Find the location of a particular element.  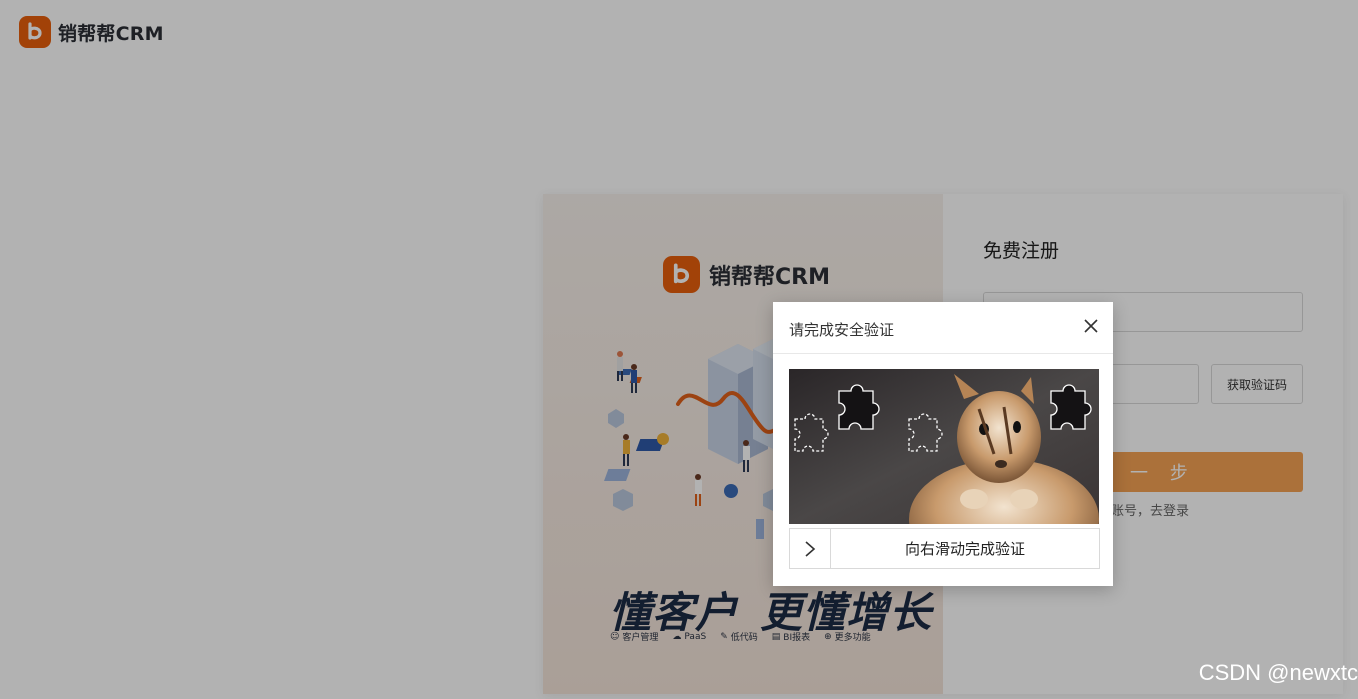

captcha-title: 请完成安全验证 is located at coordinates (842, 330).